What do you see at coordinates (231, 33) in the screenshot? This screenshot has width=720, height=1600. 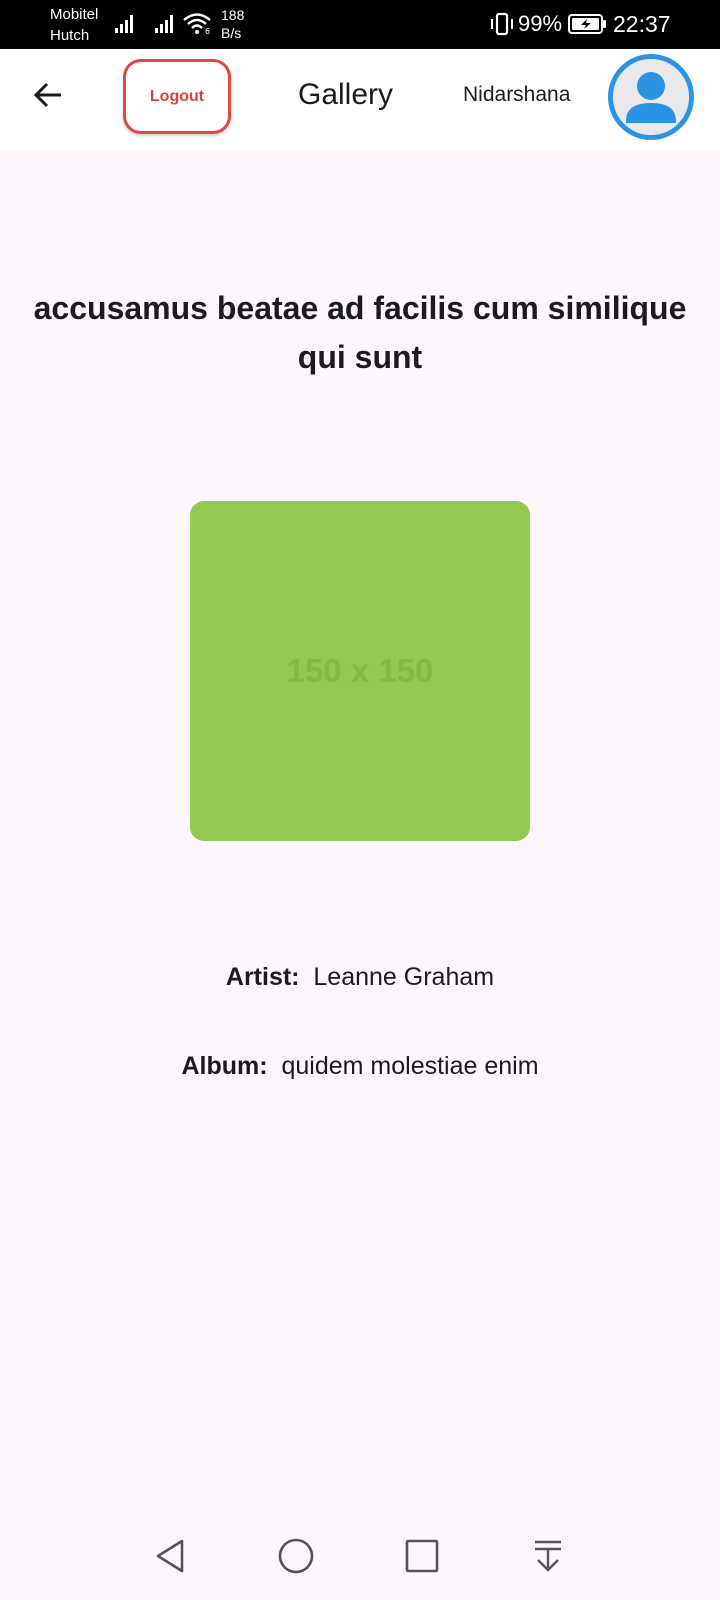 I see `network-speed-unit: B/s` at bounding box center [231, 33].